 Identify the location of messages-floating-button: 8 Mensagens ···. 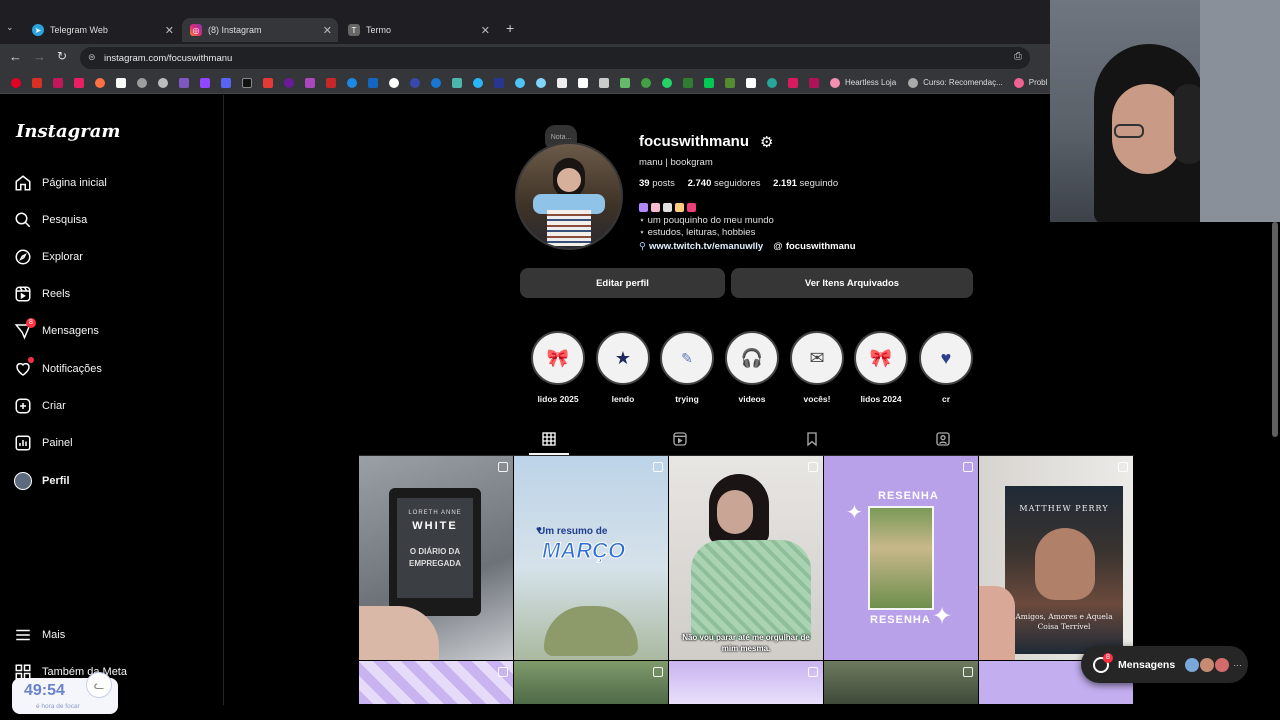
(1164, 664).